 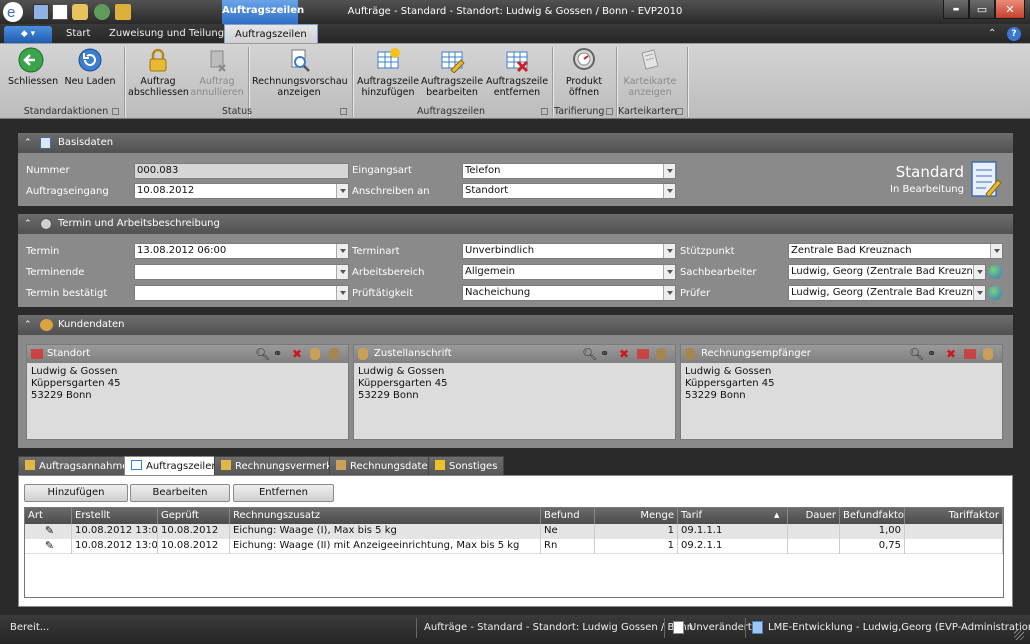 What do you see at coordinates (158, 72) in the screenshot?
I see `auftrag-abschliessen-button: Auftrag abschliessen` at bounding box center [158, 72].